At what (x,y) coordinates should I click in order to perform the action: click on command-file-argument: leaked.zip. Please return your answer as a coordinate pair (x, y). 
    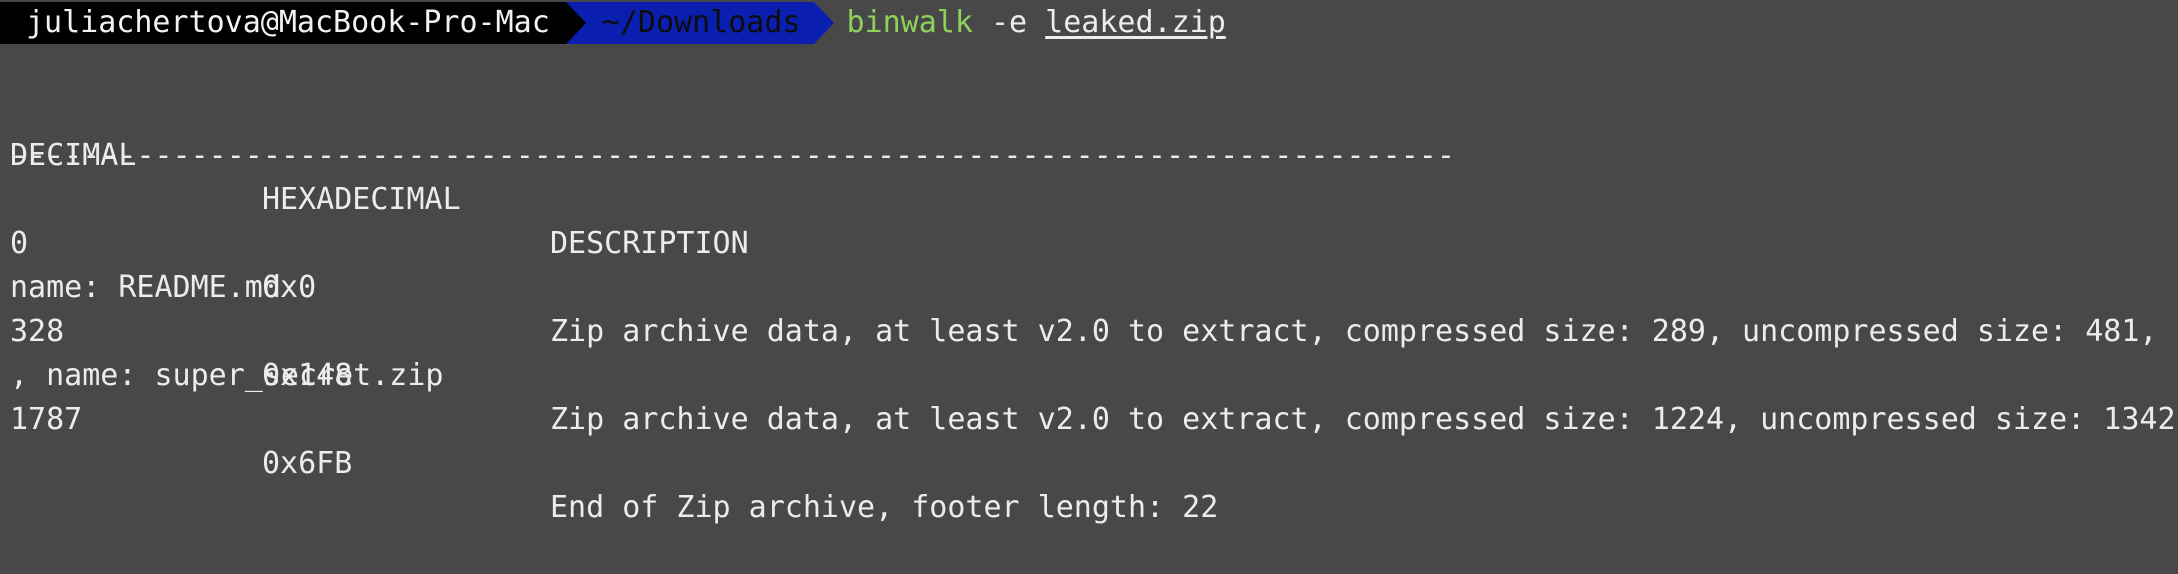
    Looking at the image, I should click on (1135, 22).